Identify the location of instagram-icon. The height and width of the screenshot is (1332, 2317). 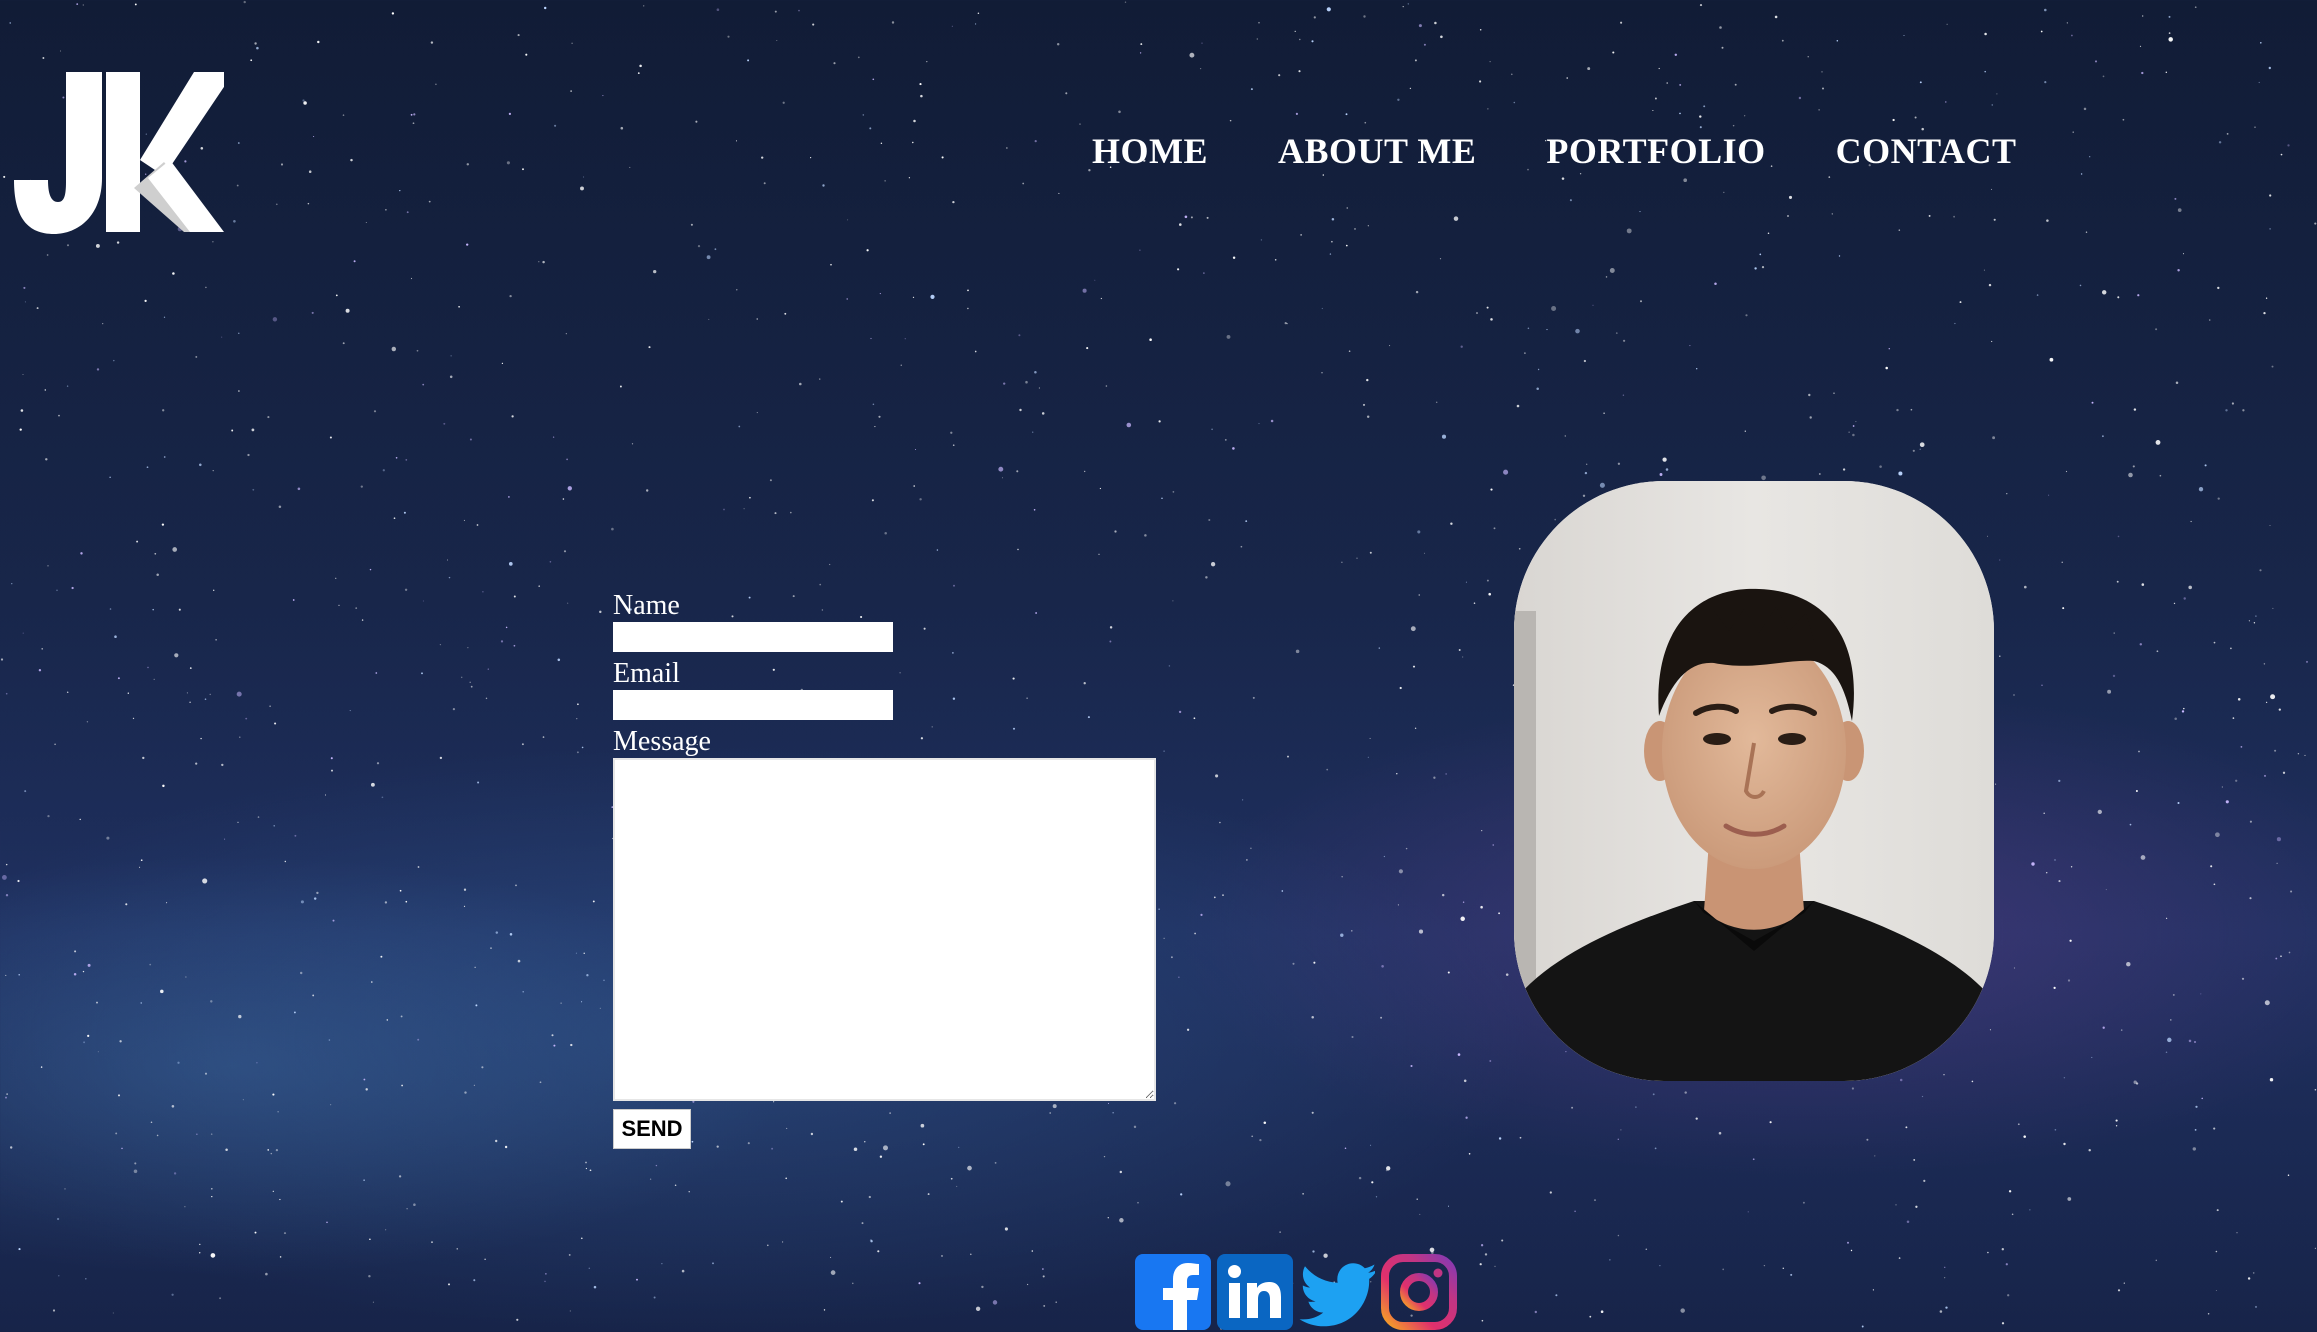
(1419, 1292).